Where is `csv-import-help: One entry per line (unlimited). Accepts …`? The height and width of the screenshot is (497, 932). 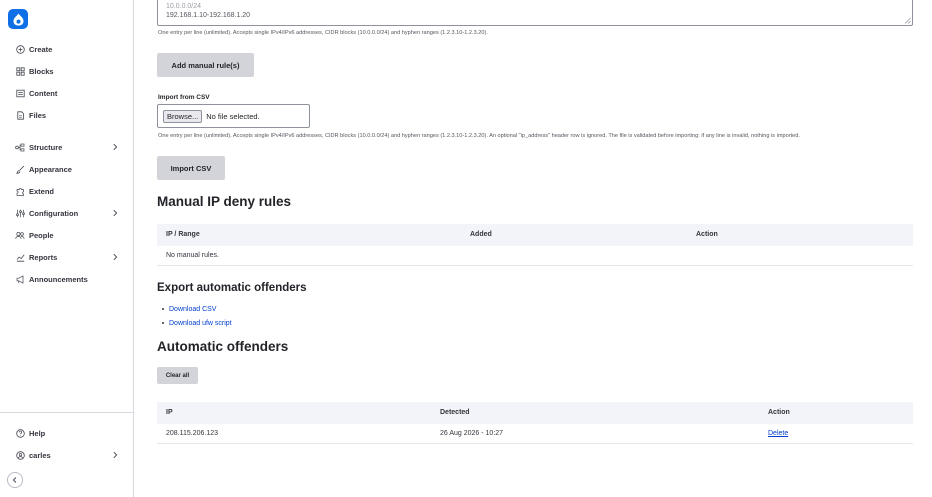 csv-import-help: One entry per line (unlimited). Accepts … is located at coordinates (479, 136).